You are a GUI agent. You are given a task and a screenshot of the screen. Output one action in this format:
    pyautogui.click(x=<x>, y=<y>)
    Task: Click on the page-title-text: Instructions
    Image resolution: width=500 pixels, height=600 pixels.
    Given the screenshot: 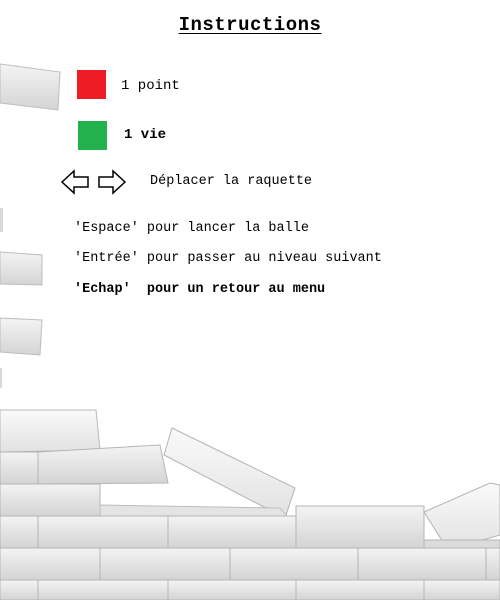 What is the action you would take?
    pyautogui.click(x=250, y=25)
    